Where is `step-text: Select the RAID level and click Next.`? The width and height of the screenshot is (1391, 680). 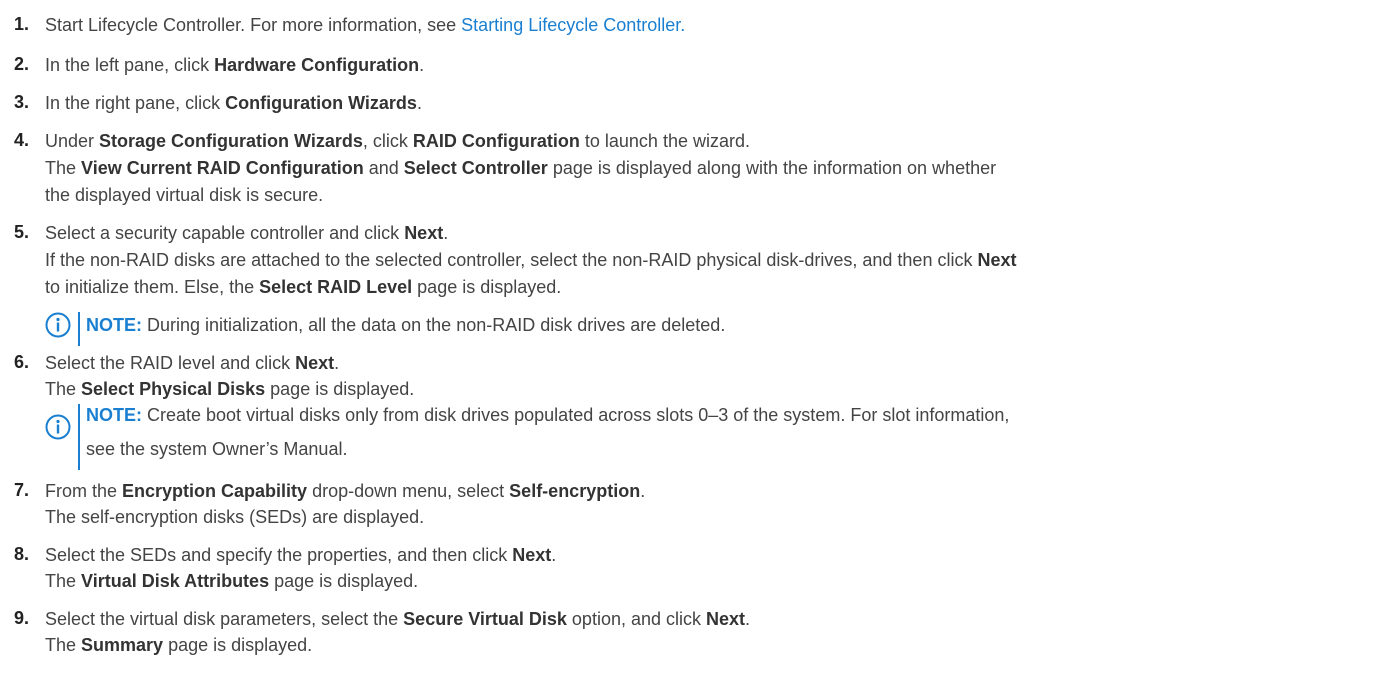 step-text: Select the RAID level and click Next. is located at coordinates (192, 363).